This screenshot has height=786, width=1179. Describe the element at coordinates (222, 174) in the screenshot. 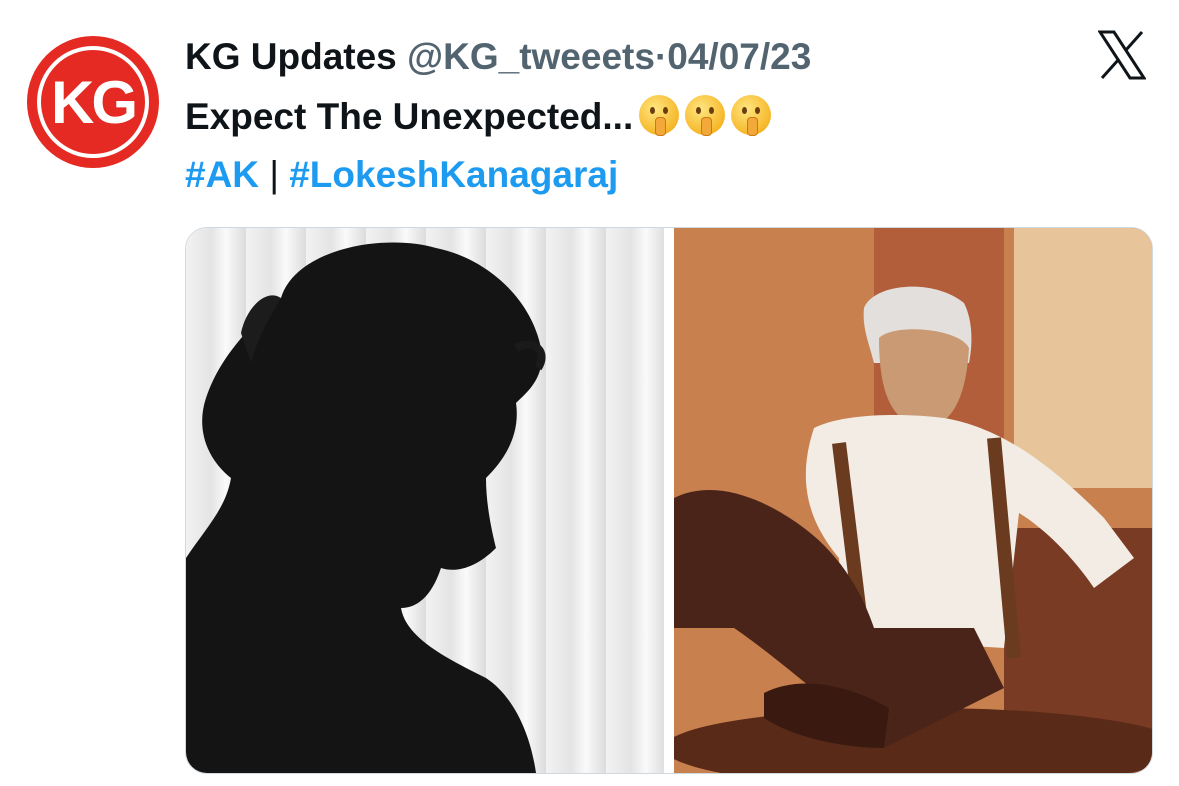

I see `hashtag-ak: #AK` at that location.